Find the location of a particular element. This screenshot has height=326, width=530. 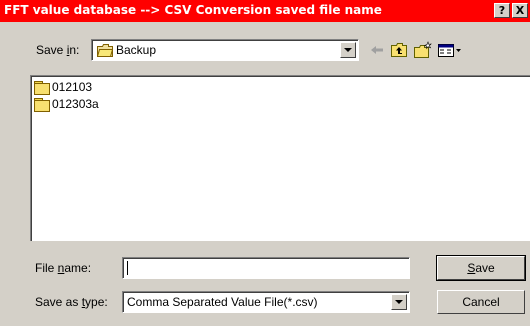

save-in-dropdown: Backup is located at coordinates (225, 50).